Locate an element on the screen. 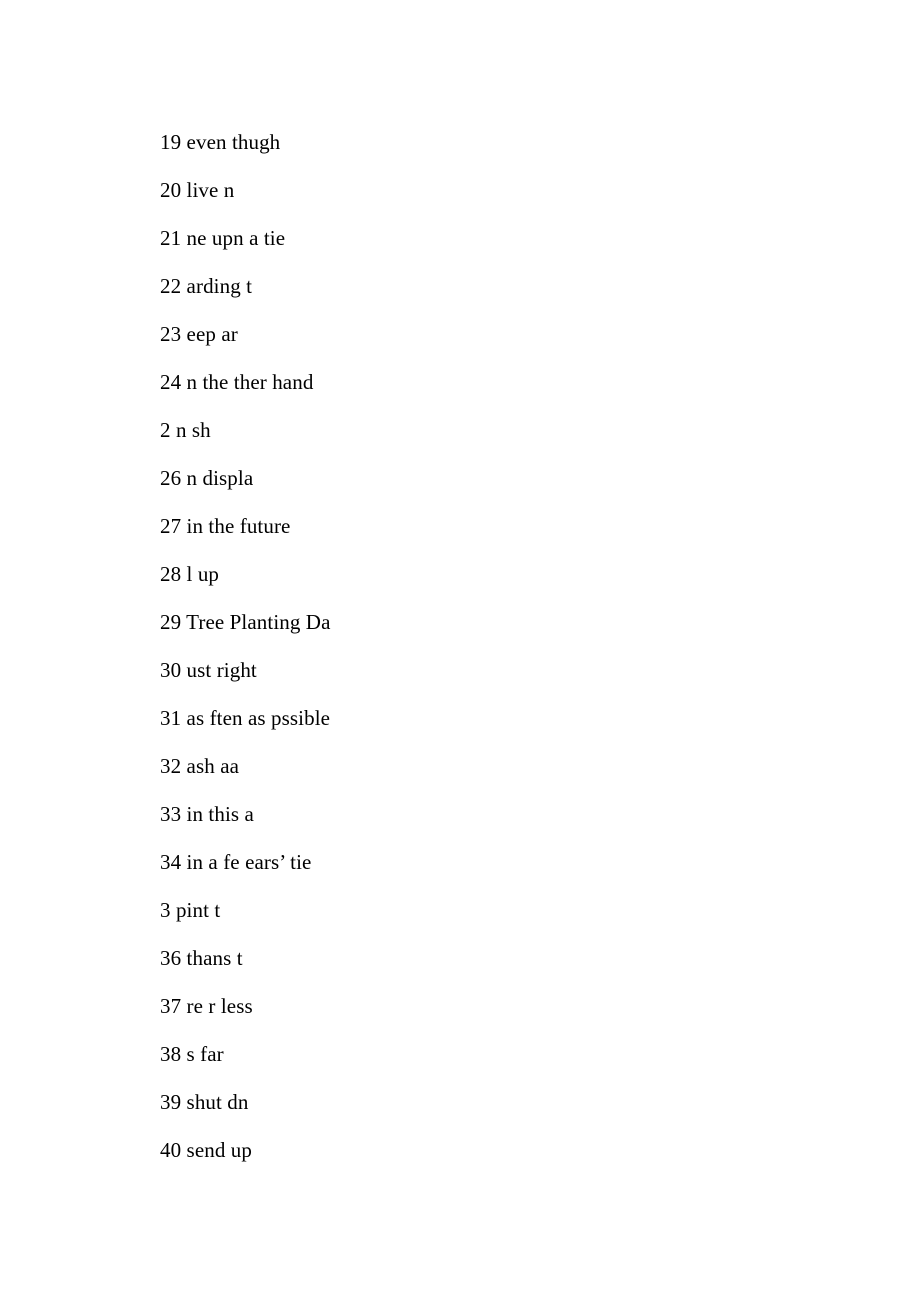 The width and height of the screenshot is (920, 1302). list-item: 29 Tree Planting Da is located at coordinates (245, 622).